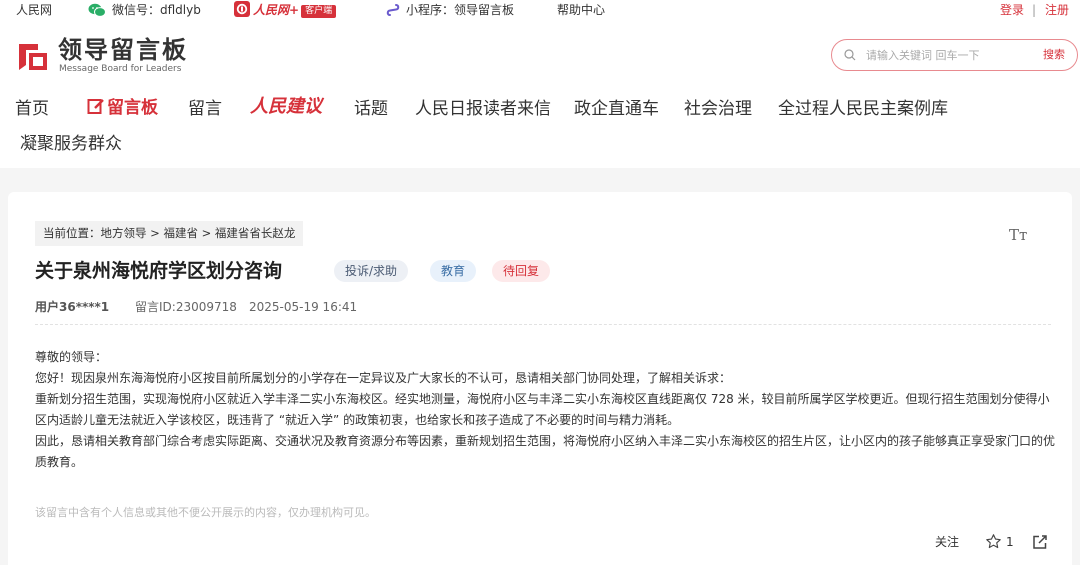  I want to click on client-logo-text: 人民网+, so click(276, 10).